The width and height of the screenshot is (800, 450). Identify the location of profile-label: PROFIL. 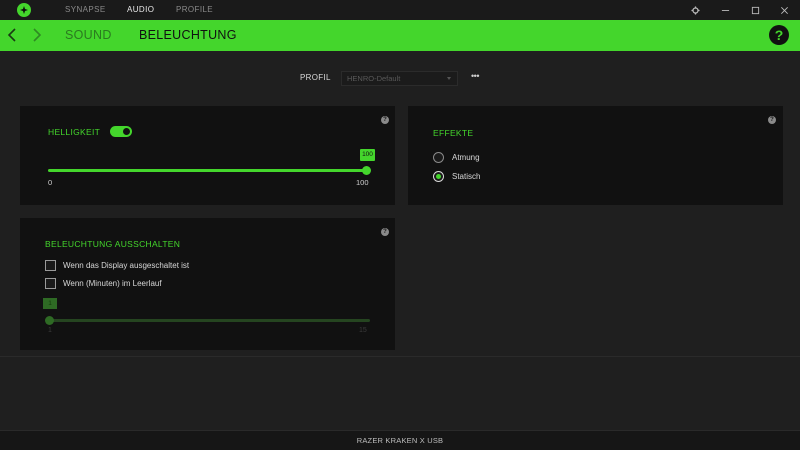
(315, 77).